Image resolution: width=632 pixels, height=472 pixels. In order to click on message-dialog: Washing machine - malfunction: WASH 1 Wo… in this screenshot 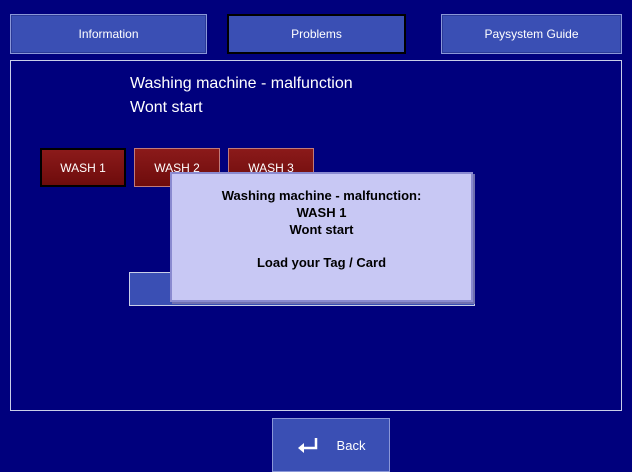, I will do `click(321, 237)`.